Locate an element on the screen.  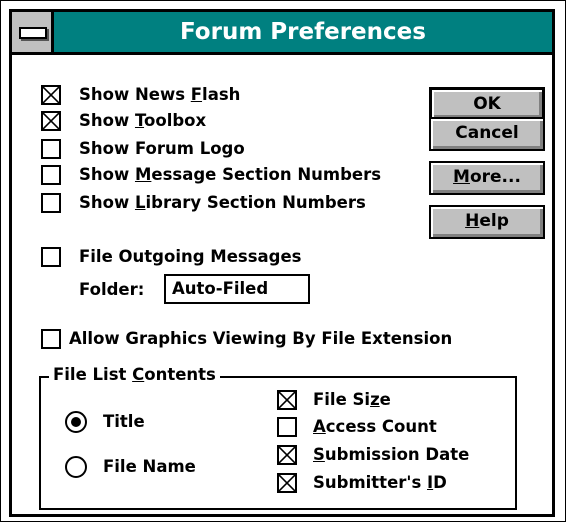
help-button: Help is located at coordinates (487, 222).